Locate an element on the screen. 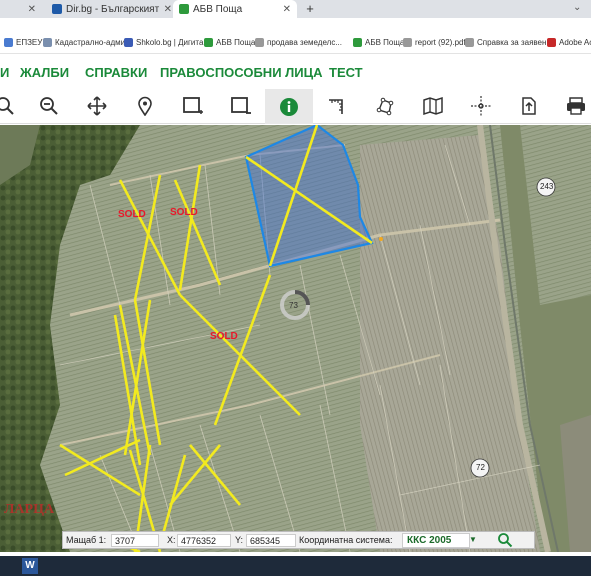 This screenshot has height=576, width=591. scale-input: 3707 is located at coordinates (135, 540).